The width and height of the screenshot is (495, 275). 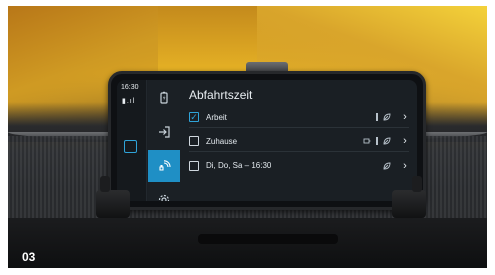 What do you see at coordinates (130, 87) in the screenshot?
I see `status-time: 16:30` at bounding box center [130, 87].